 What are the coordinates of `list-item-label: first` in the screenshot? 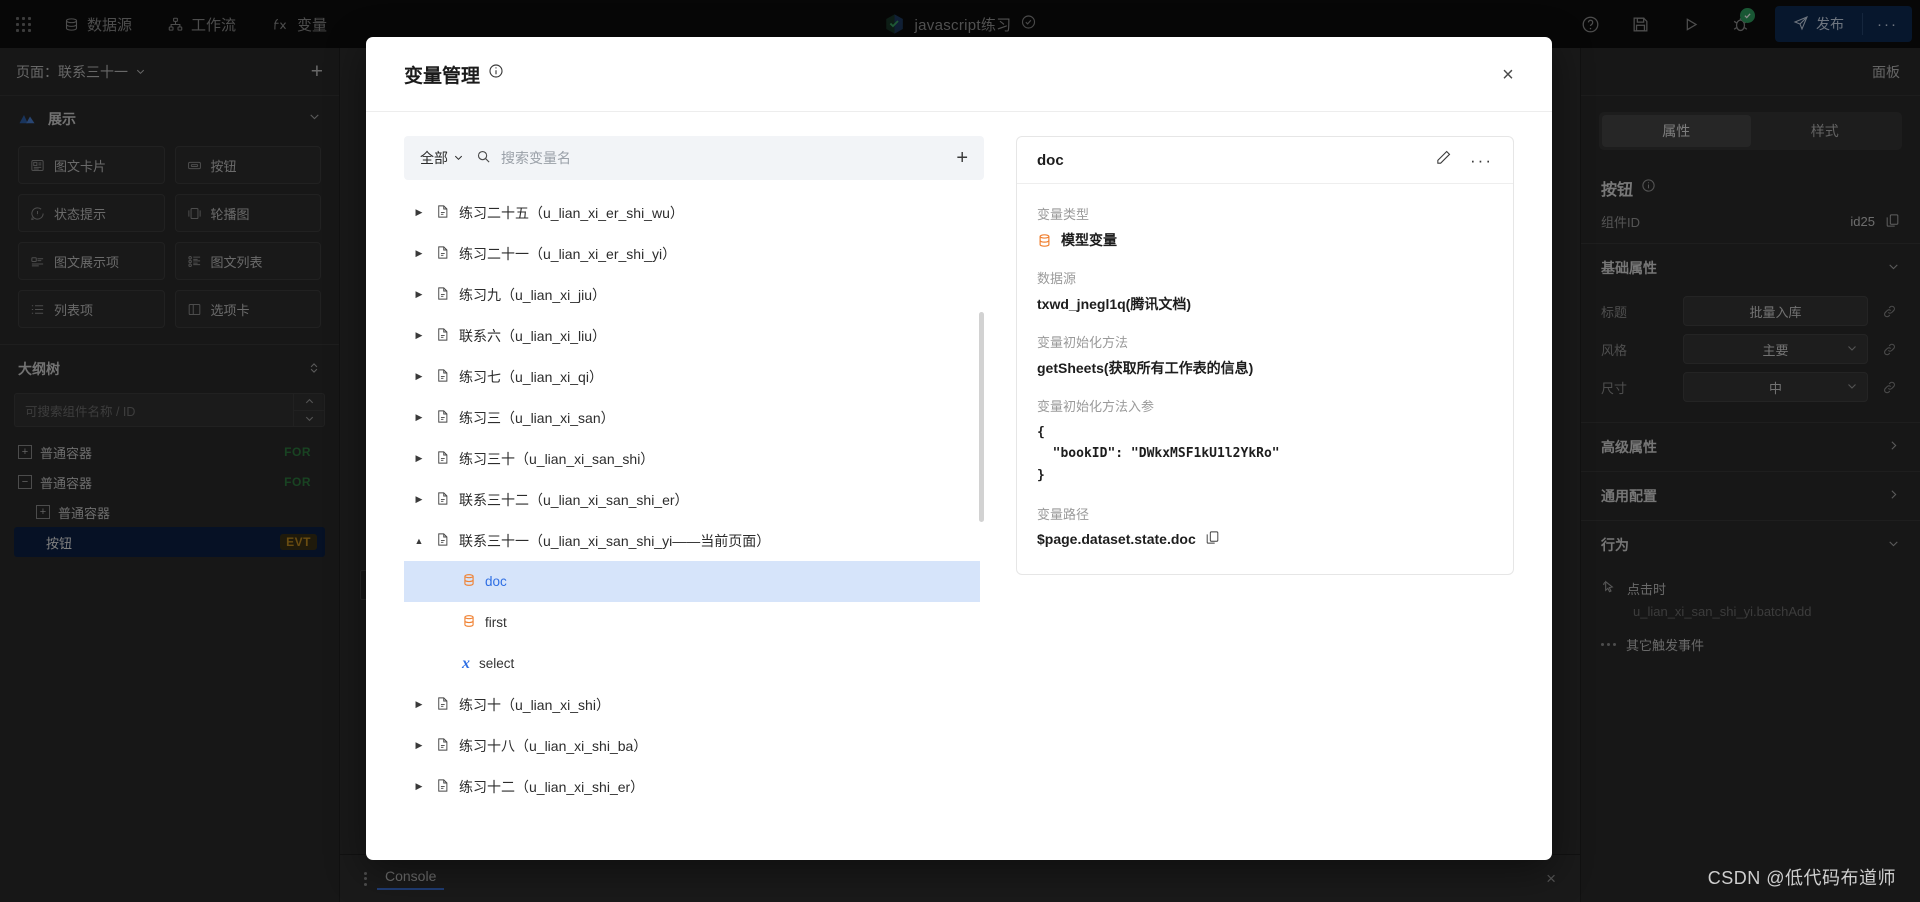 It's located at (496, 622).